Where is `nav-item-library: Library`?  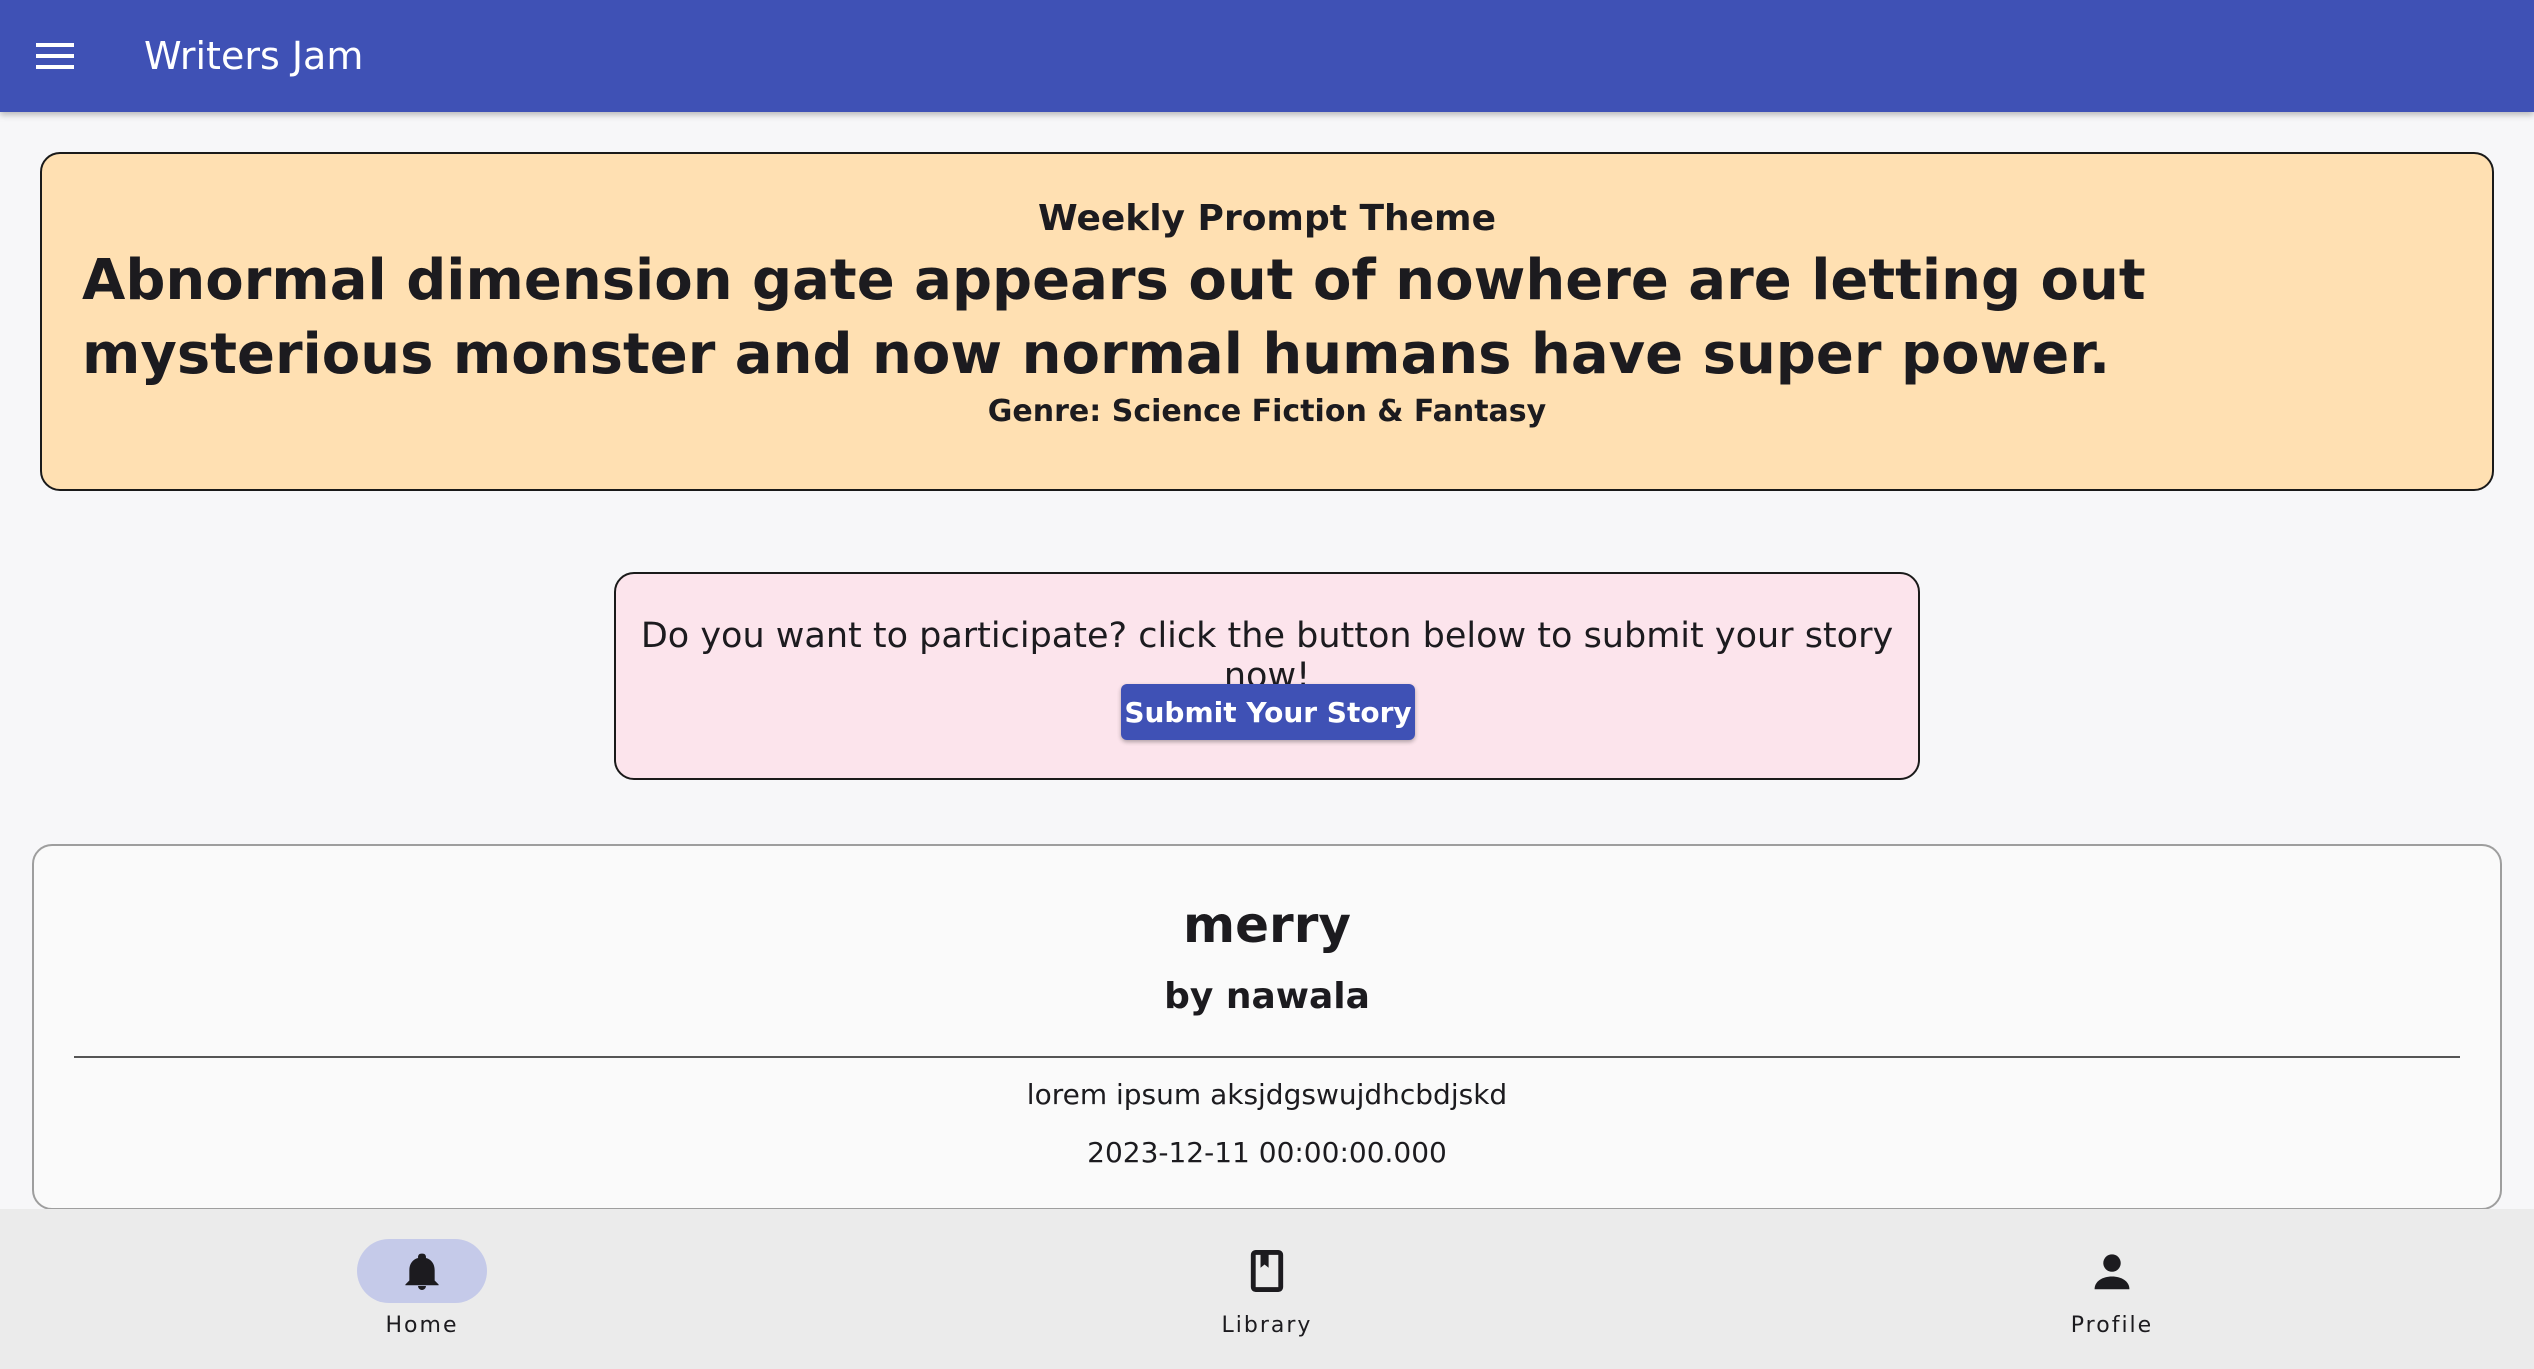
nav-item-library: Library is located at coordinates (1267, 1289).